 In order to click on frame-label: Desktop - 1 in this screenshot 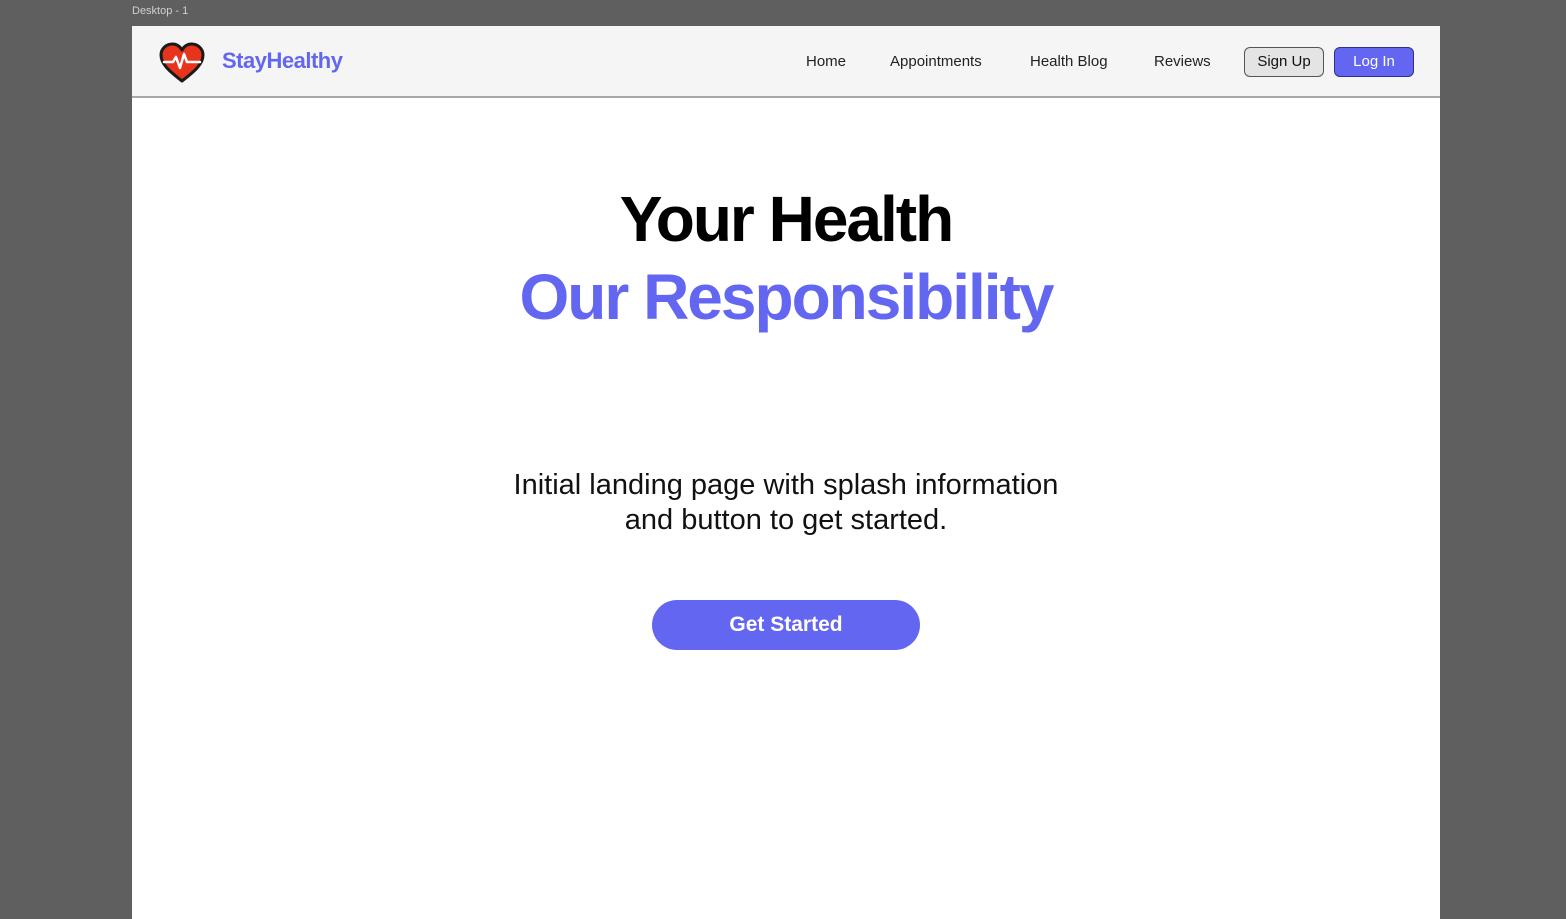, I will do `click(160, 11)`.